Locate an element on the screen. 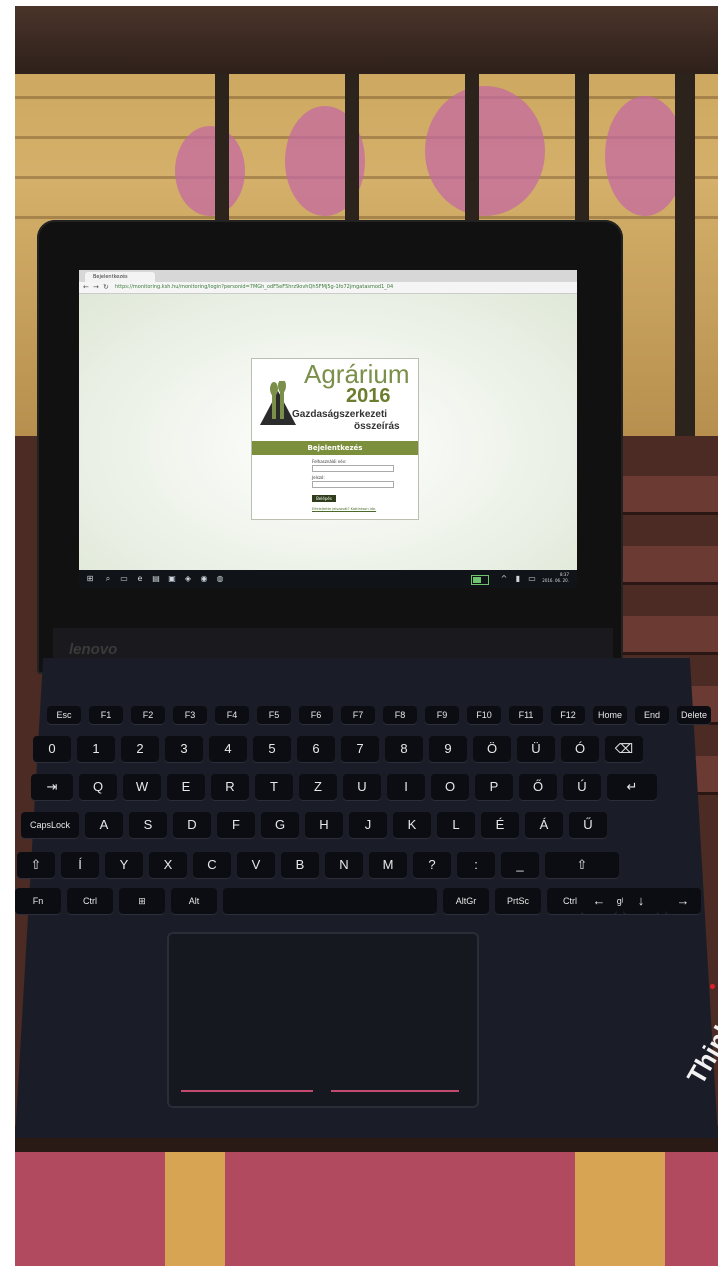 The width and height of the screenshot is (718, 1266). key-: Ú is located at coordinates (582, 787).